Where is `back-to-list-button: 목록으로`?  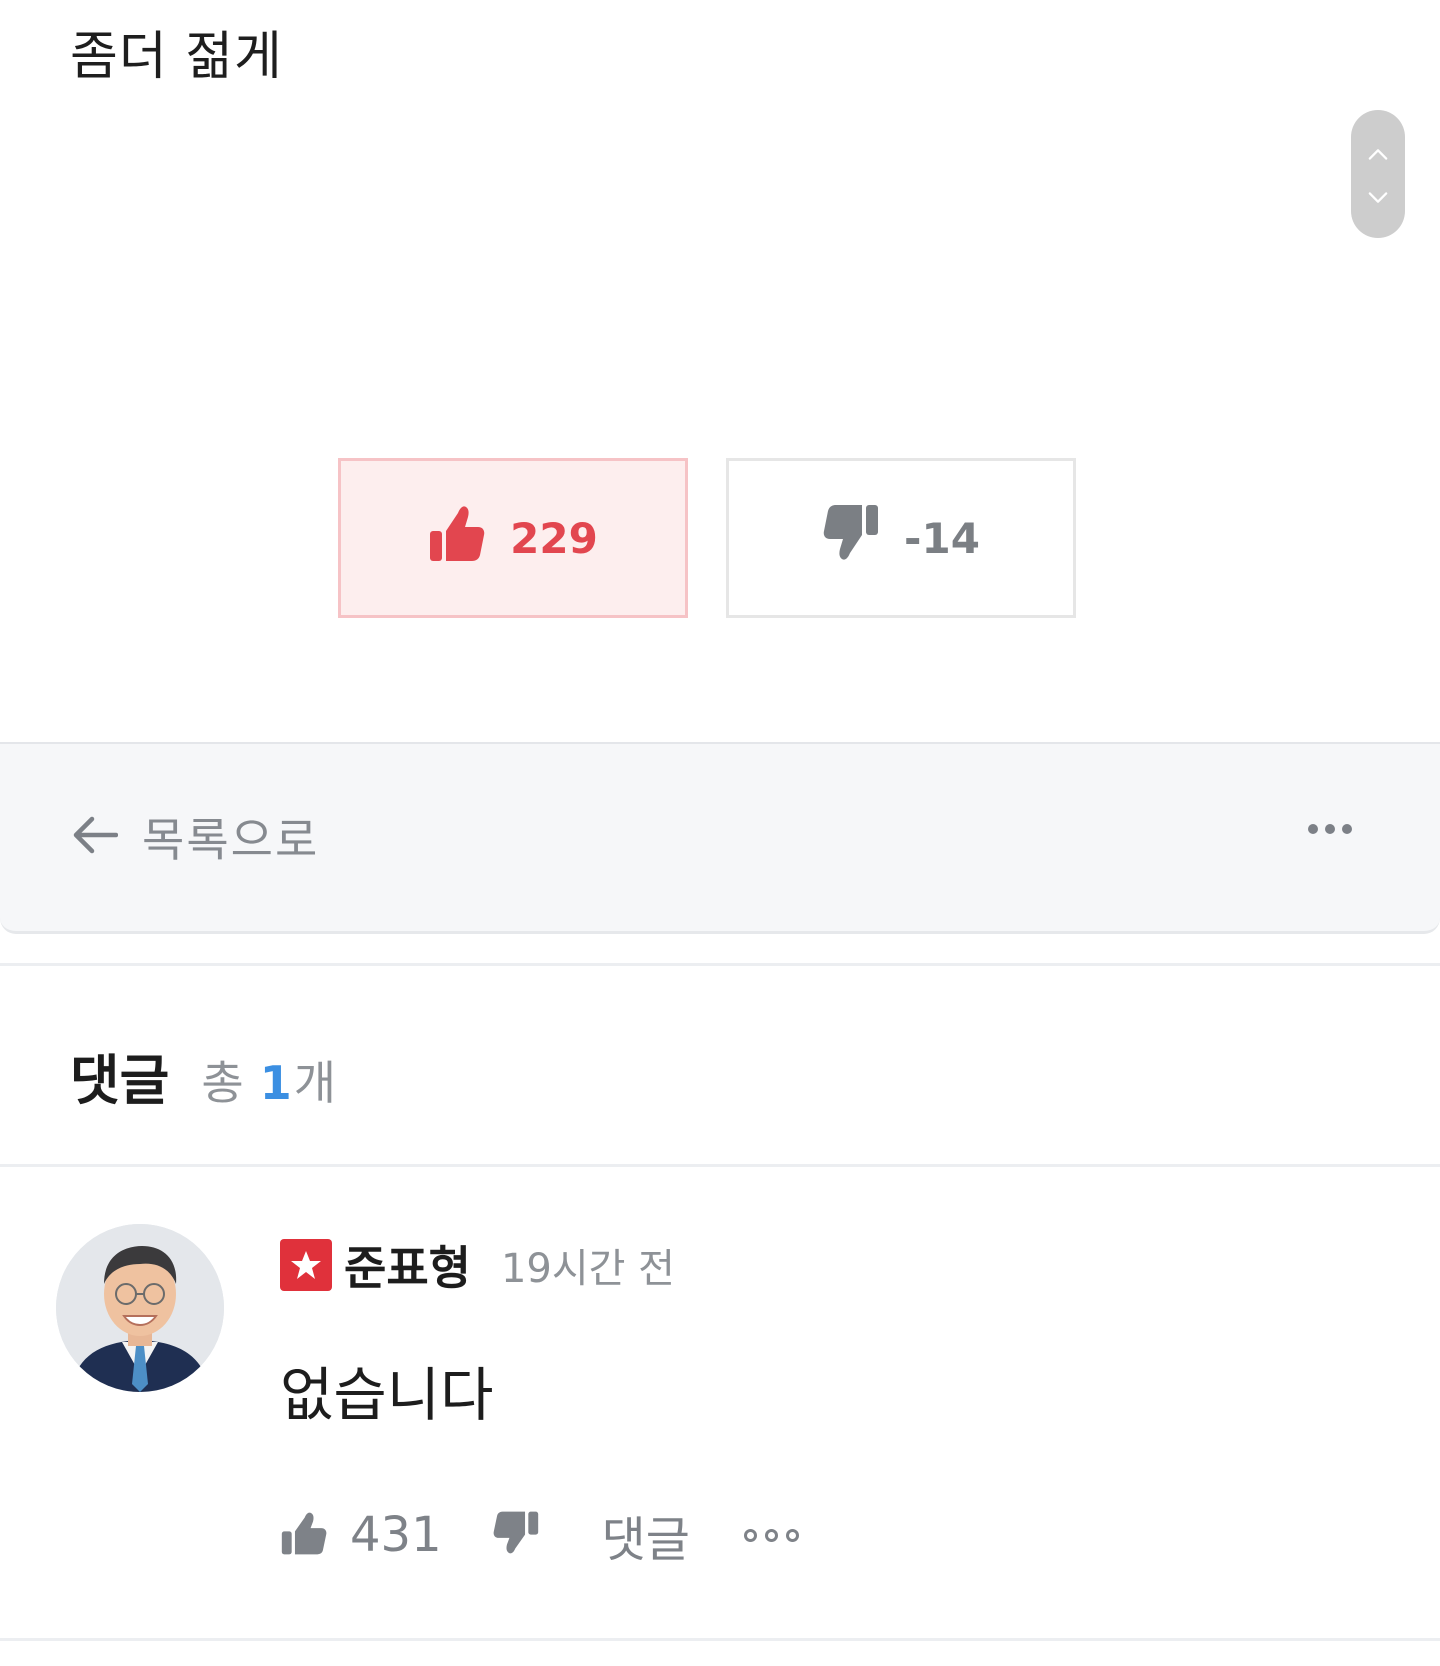 back-to-list-button: 목록으로 is located at coordinates (195, 837).